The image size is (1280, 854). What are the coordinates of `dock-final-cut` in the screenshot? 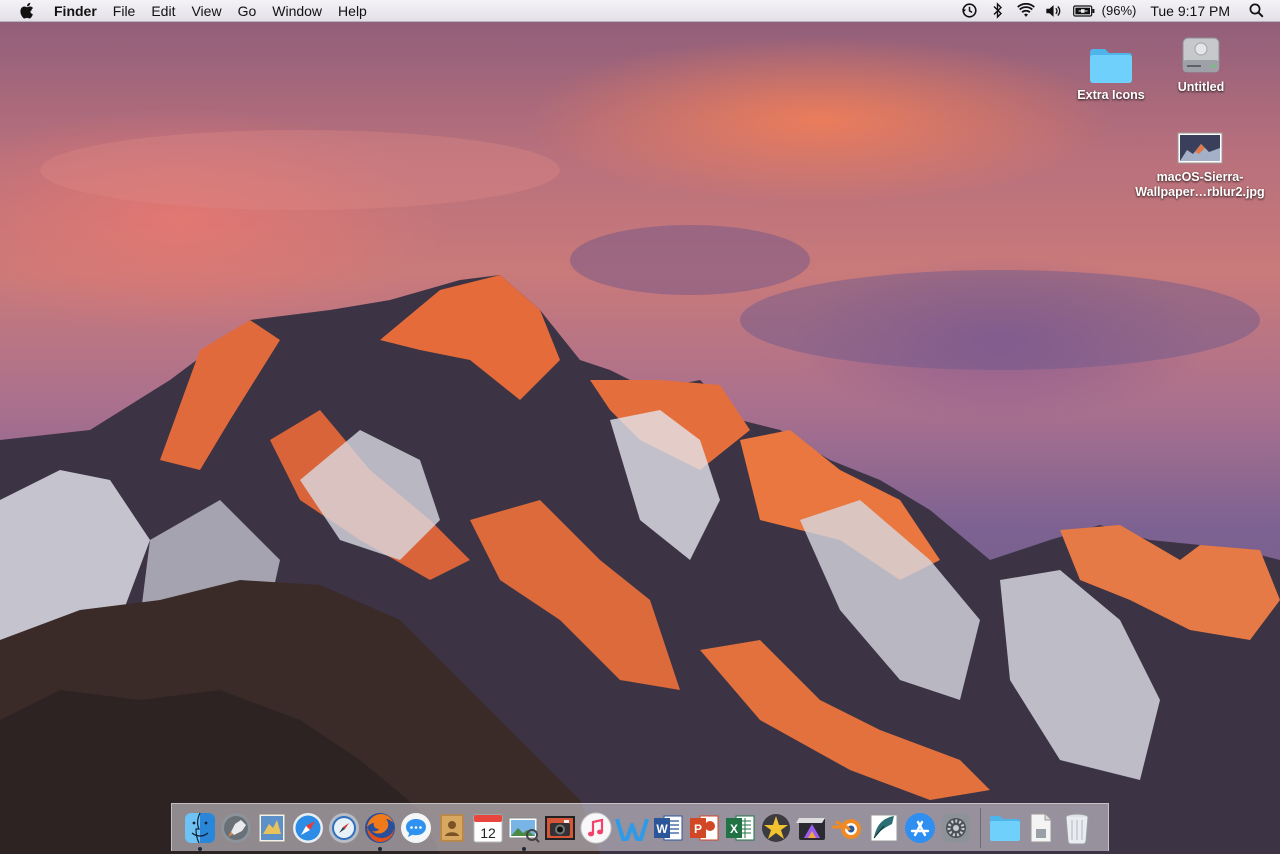 It's located at (812, 828).